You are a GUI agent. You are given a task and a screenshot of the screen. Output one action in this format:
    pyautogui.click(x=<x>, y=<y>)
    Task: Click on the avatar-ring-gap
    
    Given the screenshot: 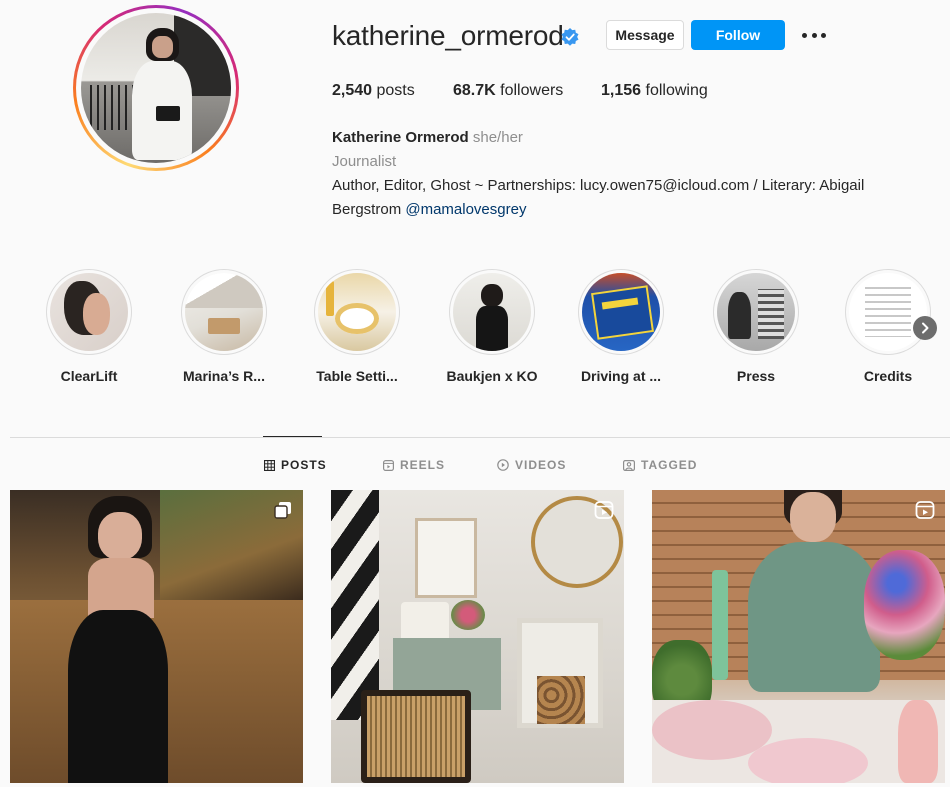 What is the action you would take?
    pyautogui.click(x=156, y=88)
    